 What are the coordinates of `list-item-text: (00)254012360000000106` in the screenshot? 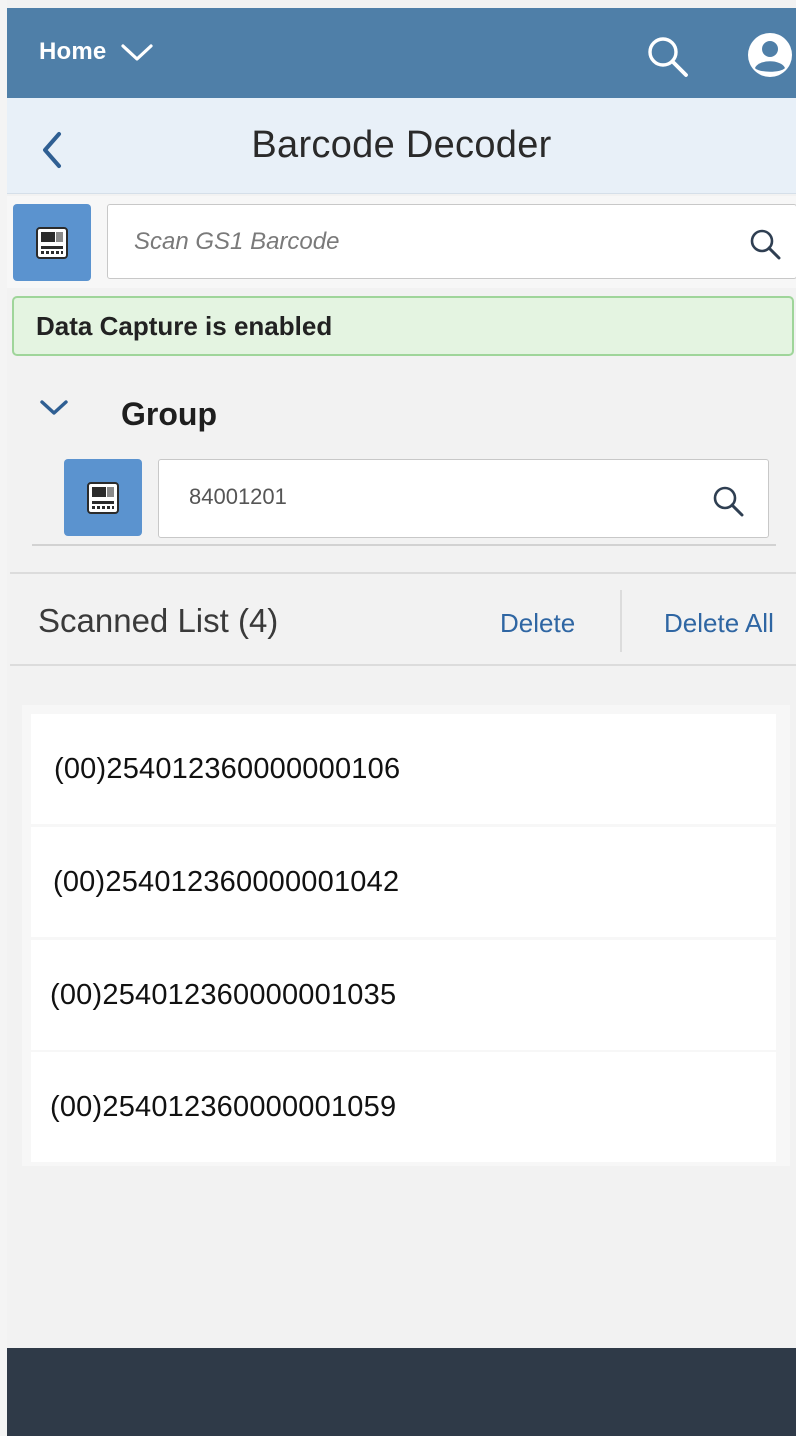 It's located at (227, 768).